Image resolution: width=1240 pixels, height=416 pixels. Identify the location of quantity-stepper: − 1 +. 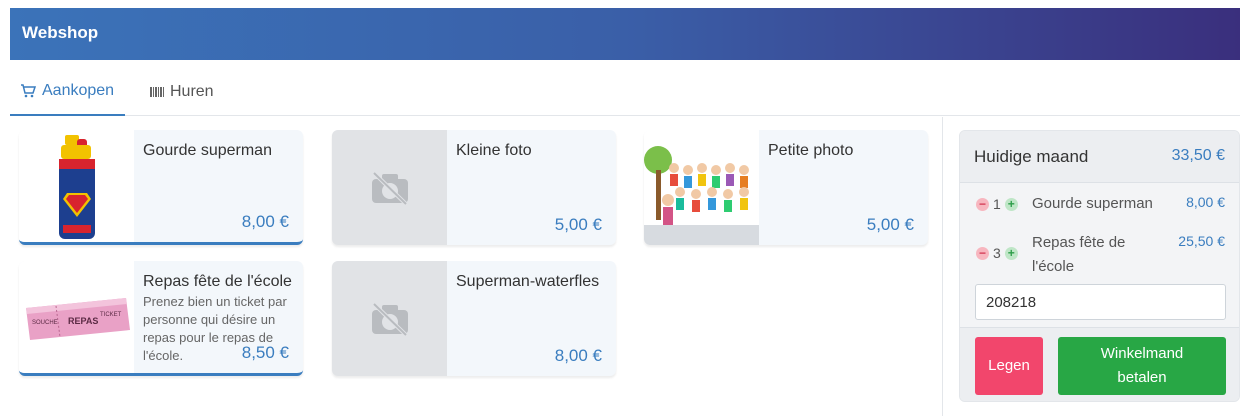
(997, 204).